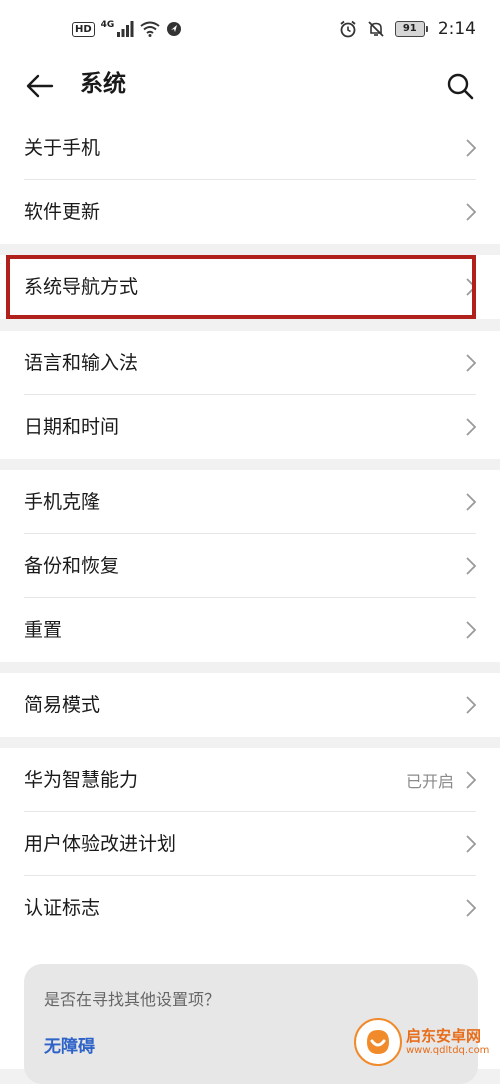  I want to click on mute-icon, so click(376, 29).